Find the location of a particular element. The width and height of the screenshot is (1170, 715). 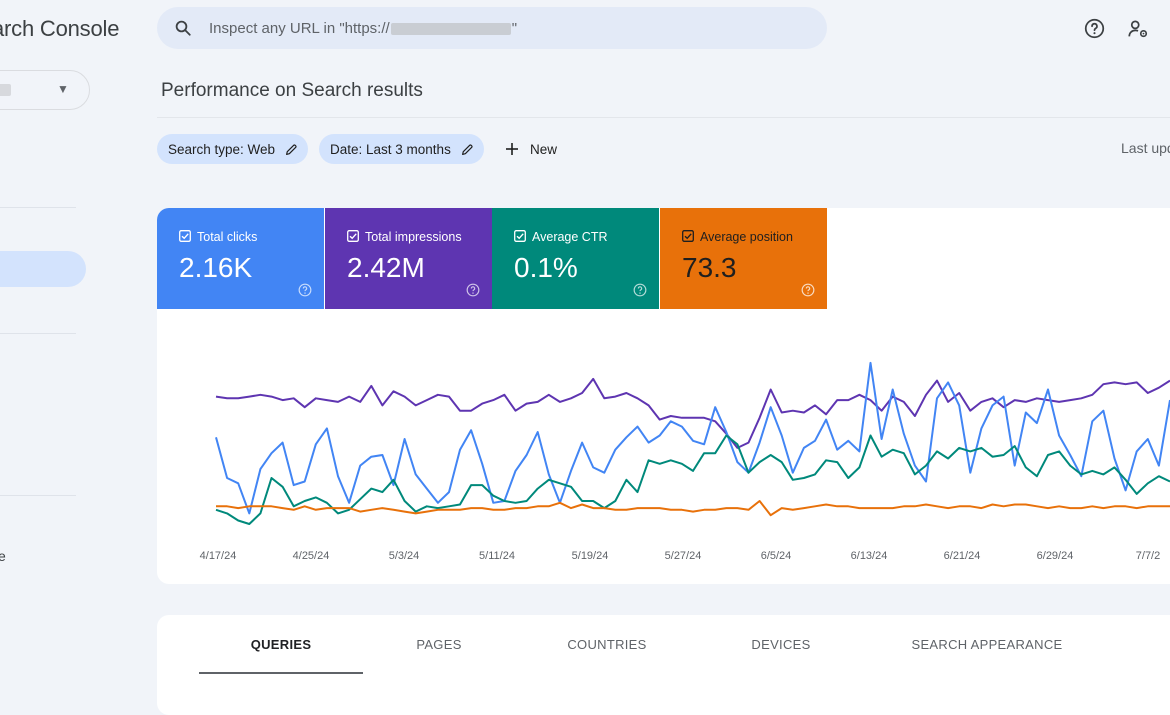

x-tick-label: 7/7/2 is located at coordinates (1148, 556).